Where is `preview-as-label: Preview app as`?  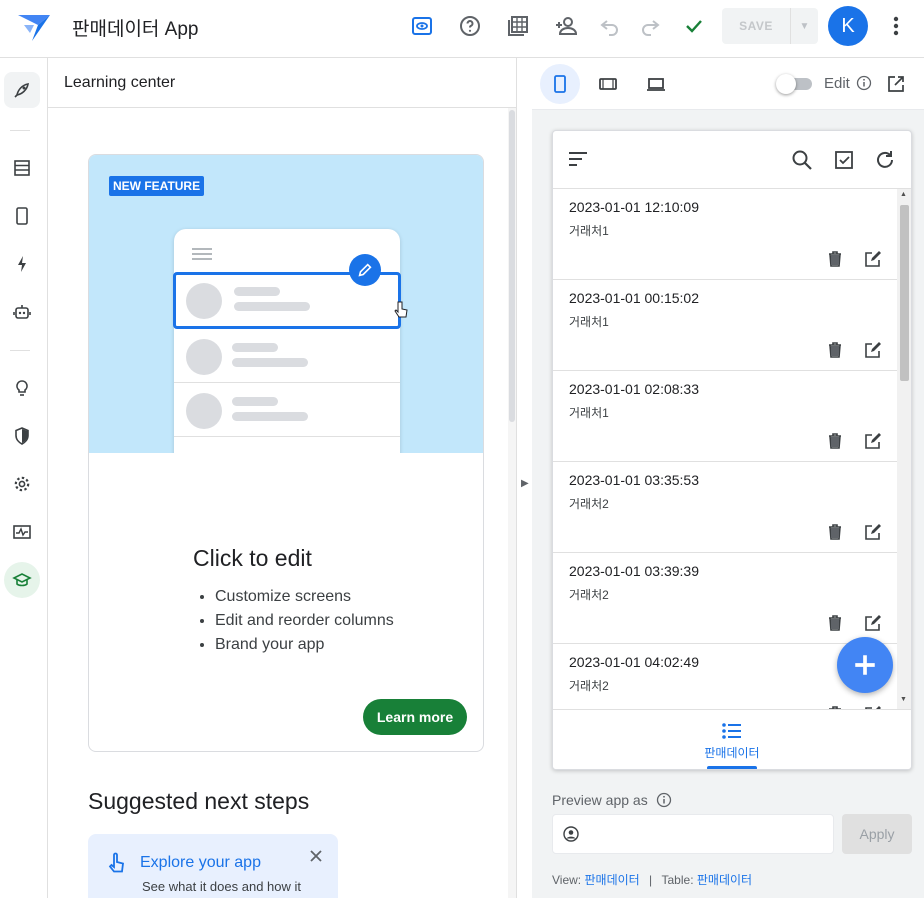
preview-as-label: Preview app as is located at coordinates (612, 800).